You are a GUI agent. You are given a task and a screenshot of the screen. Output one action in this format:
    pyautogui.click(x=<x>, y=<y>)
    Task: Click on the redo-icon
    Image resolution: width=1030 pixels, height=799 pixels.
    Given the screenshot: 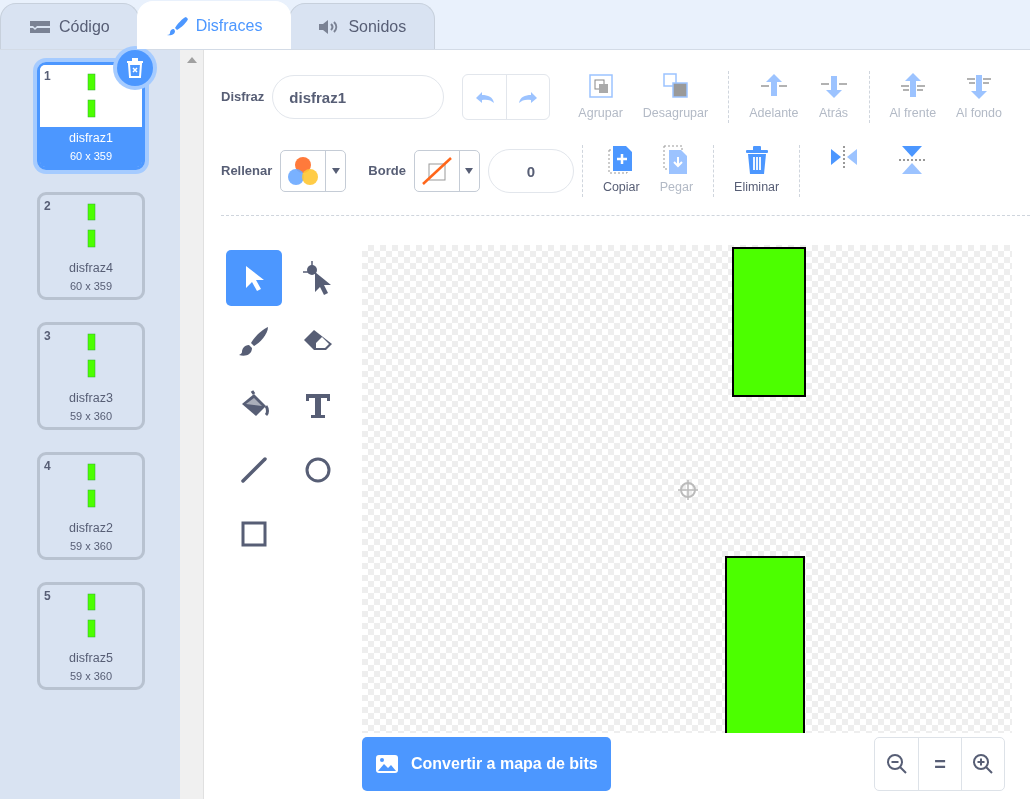 What is the action you would take?
    pyautogui.click(x=528, y=97)
    